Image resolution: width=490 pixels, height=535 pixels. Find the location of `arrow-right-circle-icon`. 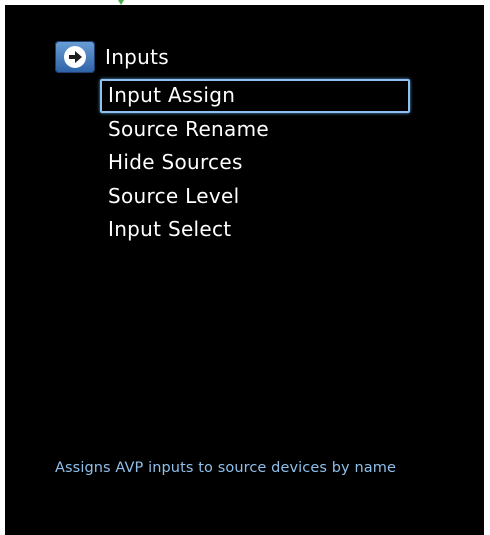

arrow-right-circle-icon is located at coordinates (75, 57).